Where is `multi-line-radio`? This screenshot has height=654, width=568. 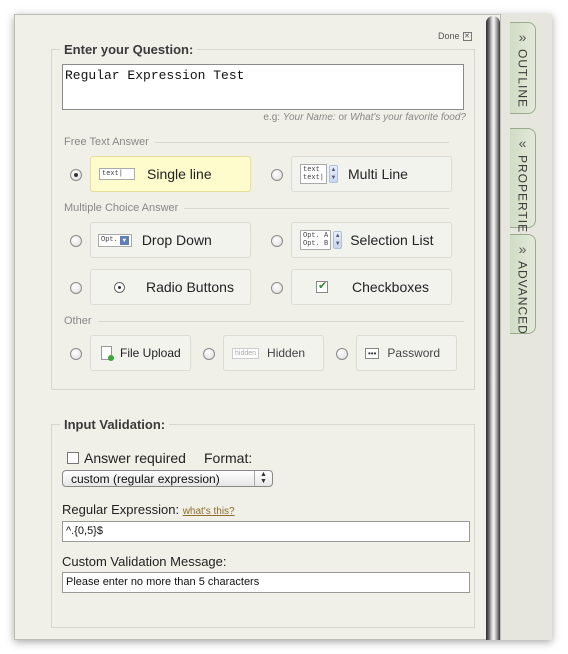 multi-line-radio is located at coordinates (277, 175).